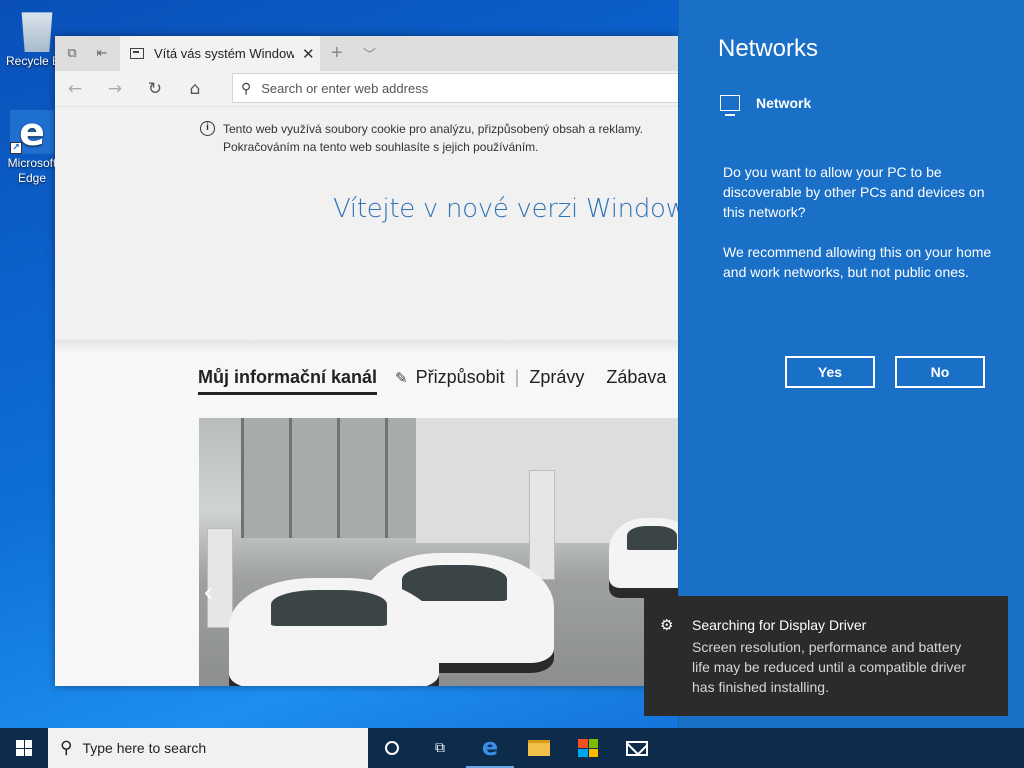 This screenshot has width=1024, height=768. I want to click on tab-bar: ⧉ ⇤ Vítá vás systém Windows 10 ✕ + ﹀, so click(366, 53).